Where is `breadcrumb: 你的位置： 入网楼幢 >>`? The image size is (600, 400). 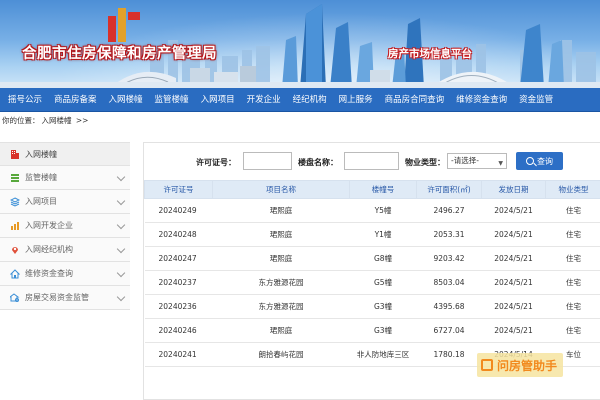
breadcrumb: 你的位置： 入网楼幢 >> is located at coordinates (46, 121).